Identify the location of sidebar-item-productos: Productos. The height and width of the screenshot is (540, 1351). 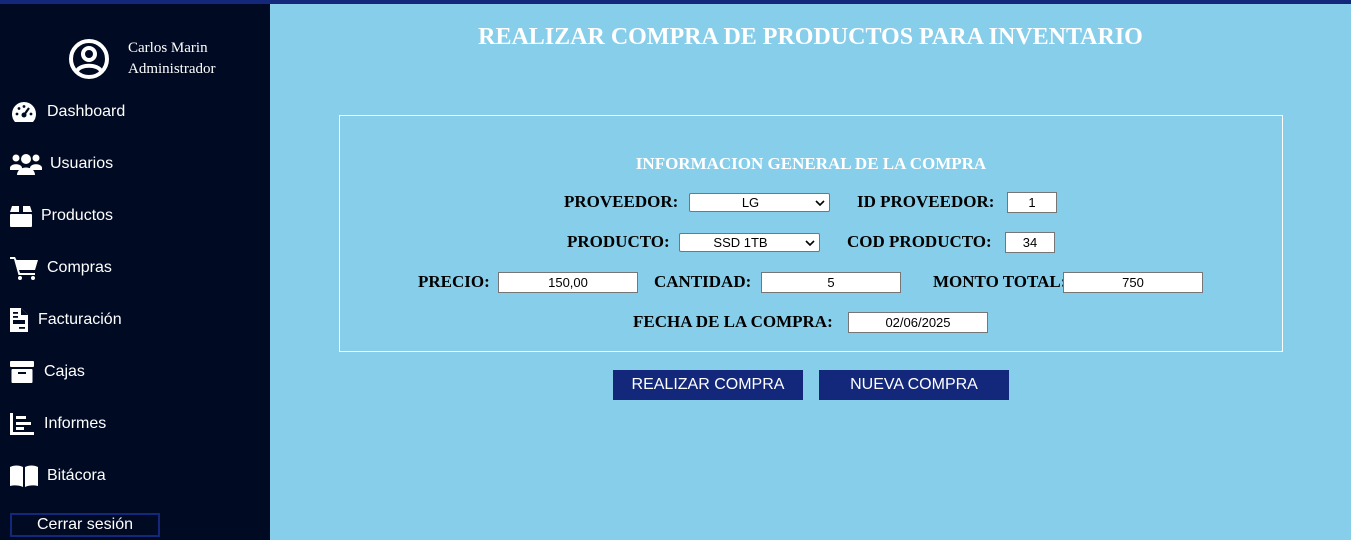
(135, 216).